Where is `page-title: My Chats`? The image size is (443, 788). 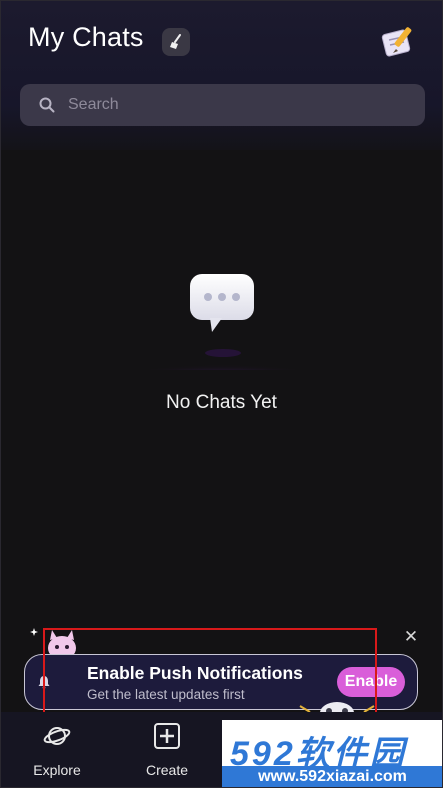 page-title: My Chats is located at coordinates (86, 37).